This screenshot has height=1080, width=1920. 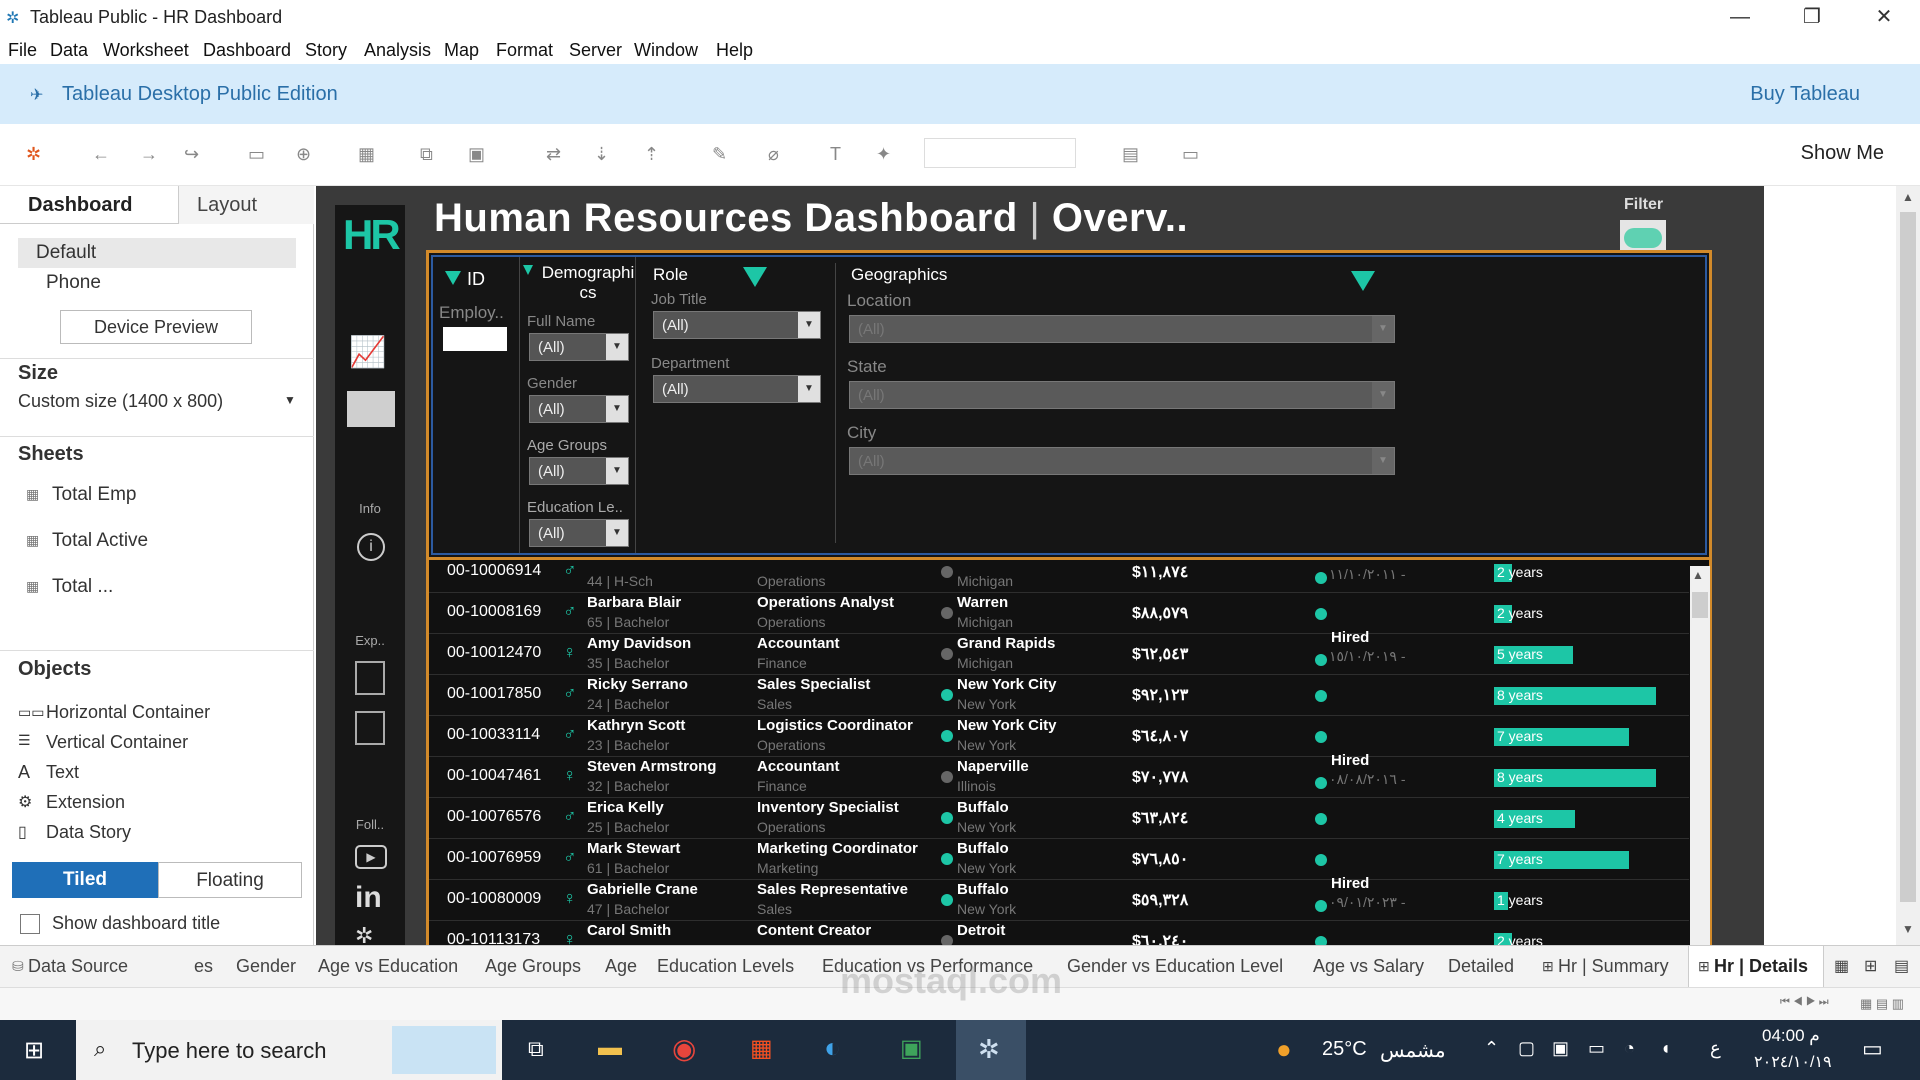 What do you see at coordinates (1368, 966) in the screenshot?
I see `tab-sheet: Age vs Salary` at bounding box center [1368, 966].